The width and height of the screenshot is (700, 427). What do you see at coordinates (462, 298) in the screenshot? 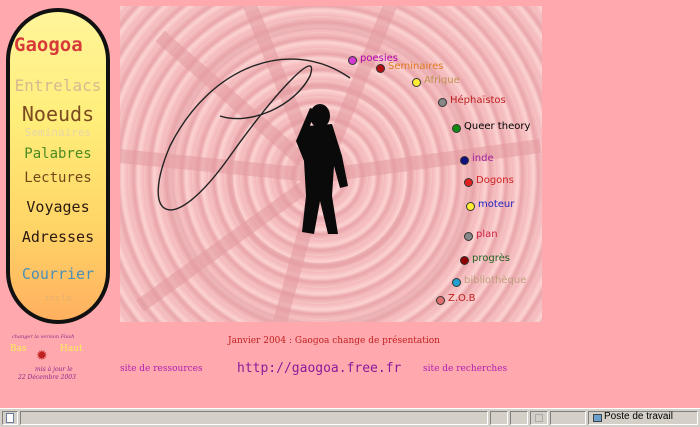
I see `hero-link: Z.O.B` at bounding box center [462, 298].